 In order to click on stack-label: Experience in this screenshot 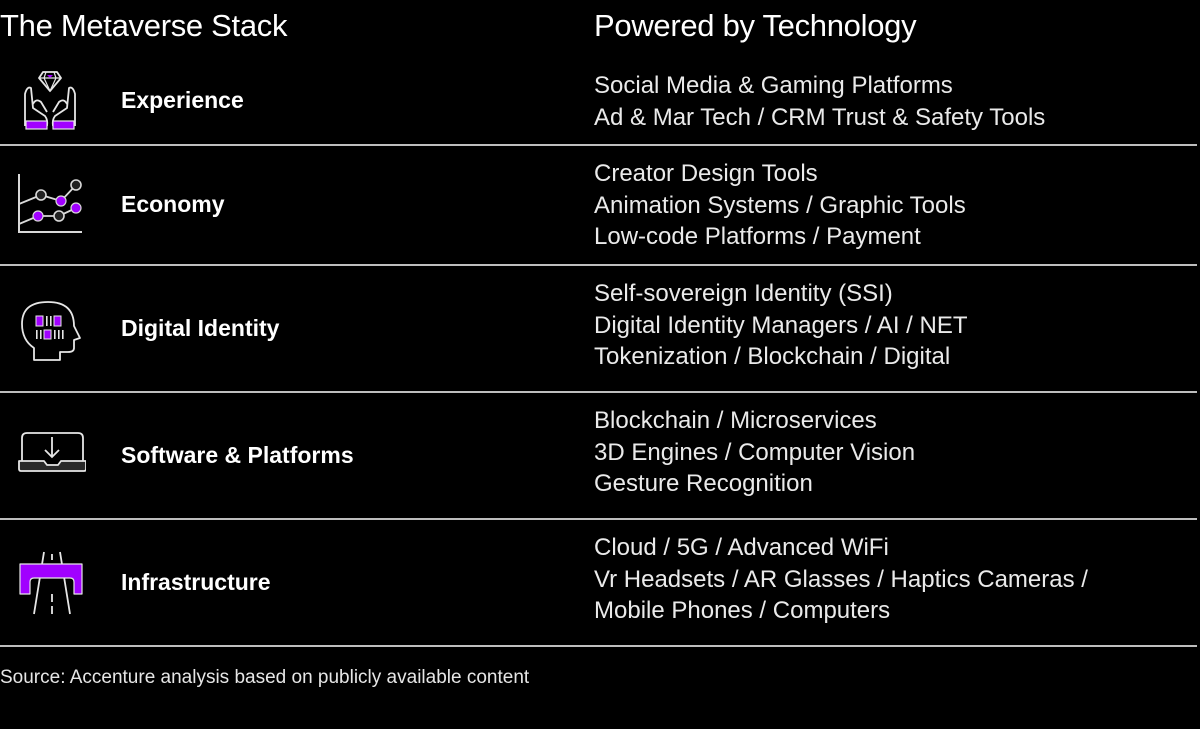, I will do `click(182, 100)`.